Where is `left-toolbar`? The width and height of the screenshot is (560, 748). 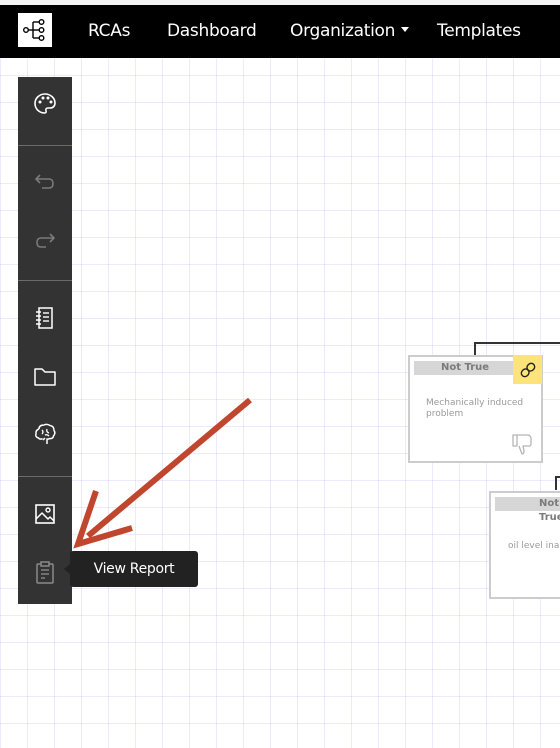 left-toolbar is located at coordinates (45, 340).